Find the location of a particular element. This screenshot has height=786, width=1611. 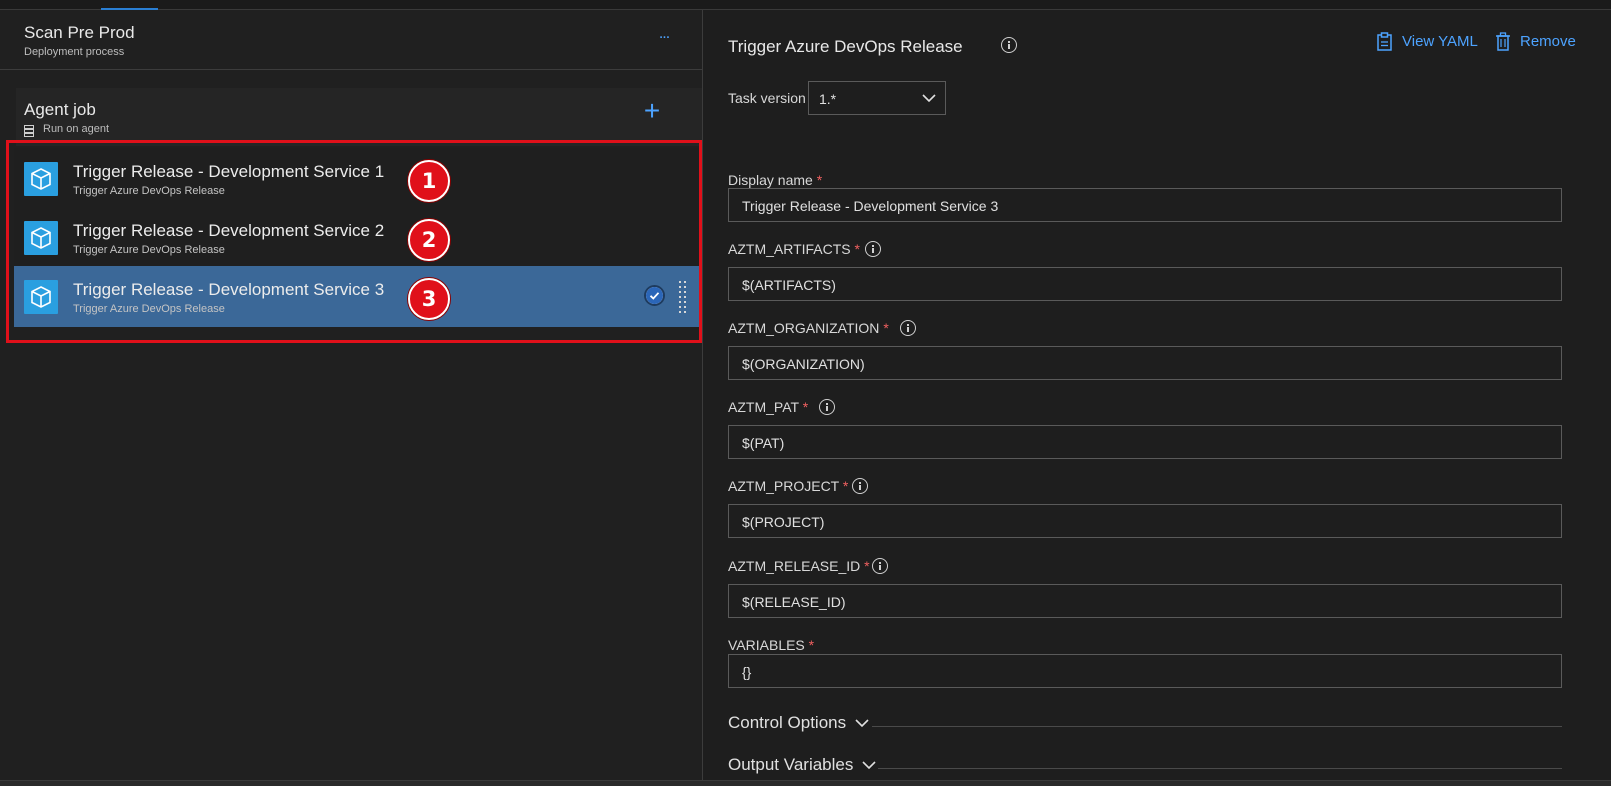

add-task-button: + is located at coordinates (652, 111).